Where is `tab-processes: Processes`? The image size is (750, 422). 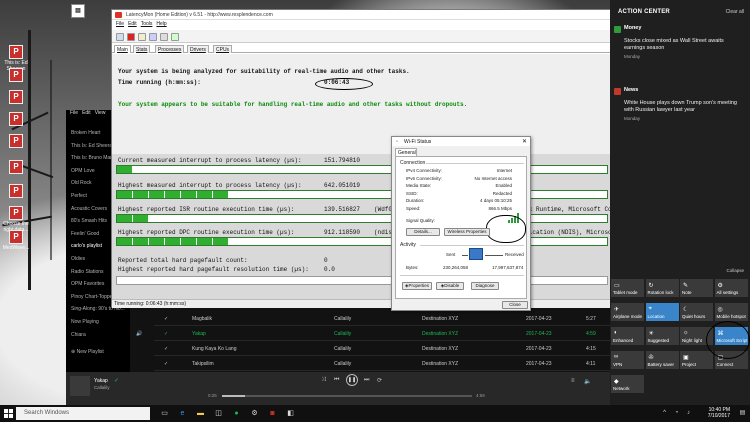
tab-processes: Processes is located at coordinates (170, 49).